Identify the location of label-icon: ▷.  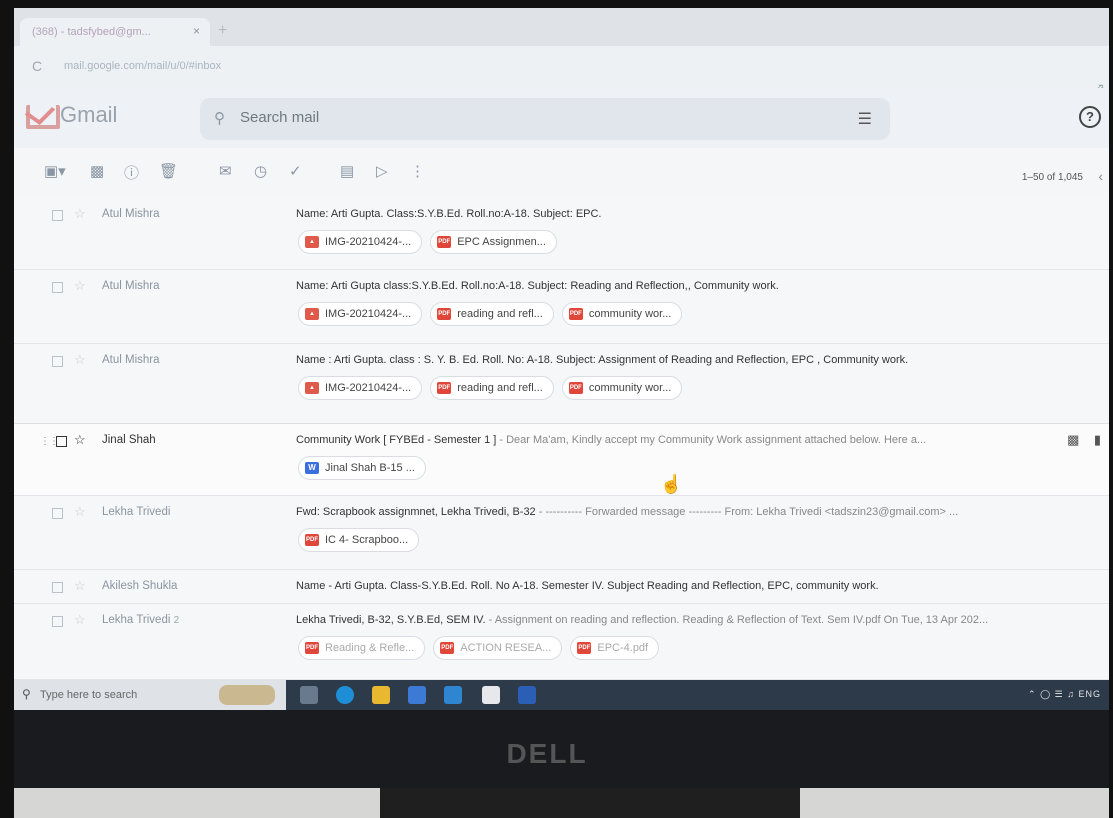
(382, 171).